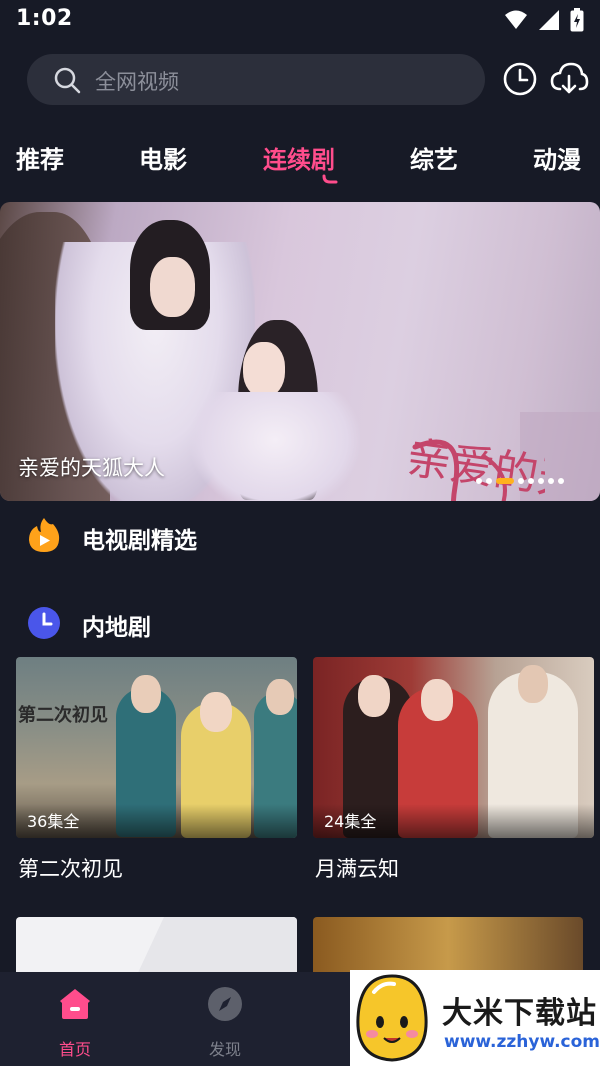 This screenshot has height=1066, width=600. I want to click on banner-figure-woman, so click(275, 446).